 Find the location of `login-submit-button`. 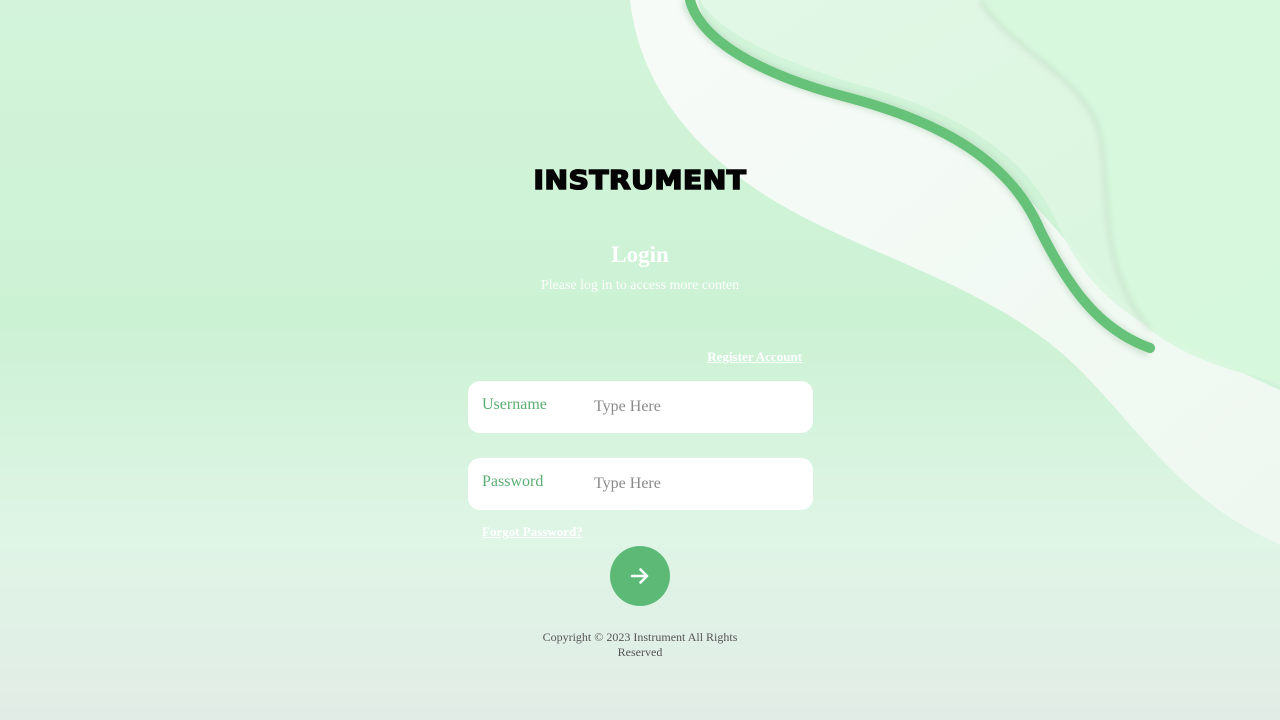

login-submit-button is located at coordinates (640, 576).